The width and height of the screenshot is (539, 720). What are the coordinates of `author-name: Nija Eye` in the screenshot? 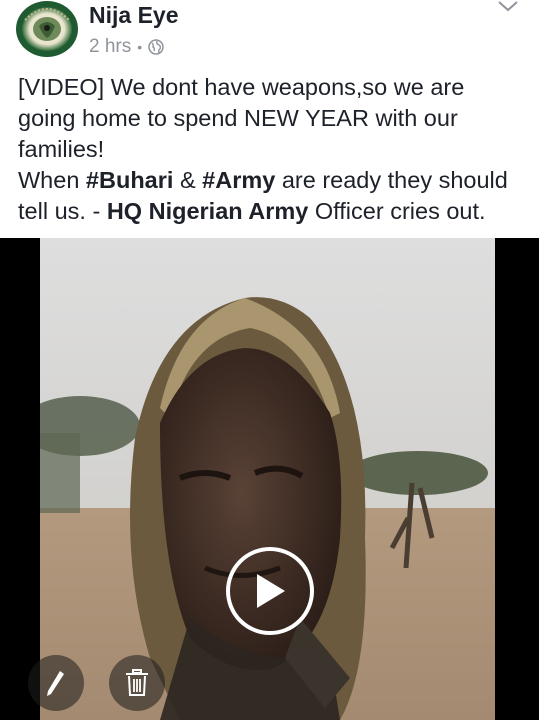 It's located at (134, 15).